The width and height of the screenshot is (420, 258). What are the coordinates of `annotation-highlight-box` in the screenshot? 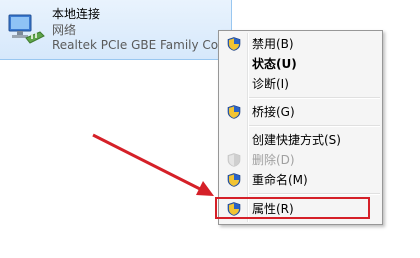 It's located at (292, 208).